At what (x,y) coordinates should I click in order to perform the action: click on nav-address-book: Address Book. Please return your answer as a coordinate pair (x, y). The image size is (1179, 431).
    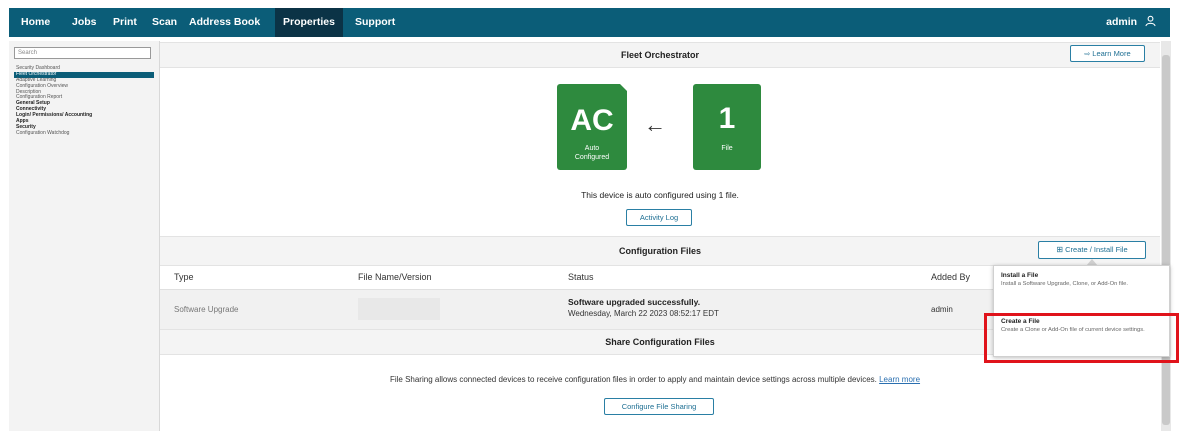
    Looking at the image, I should click on (224, 22).